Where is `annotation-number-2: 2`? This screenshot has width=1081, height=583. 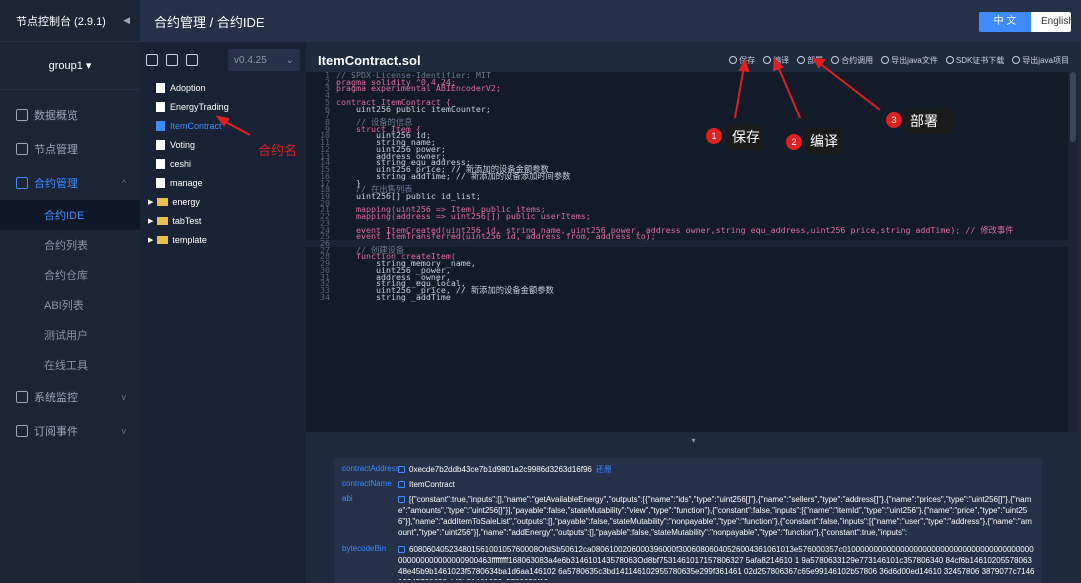
annotation-number-2: 2 is located at coordinates (794, 142).